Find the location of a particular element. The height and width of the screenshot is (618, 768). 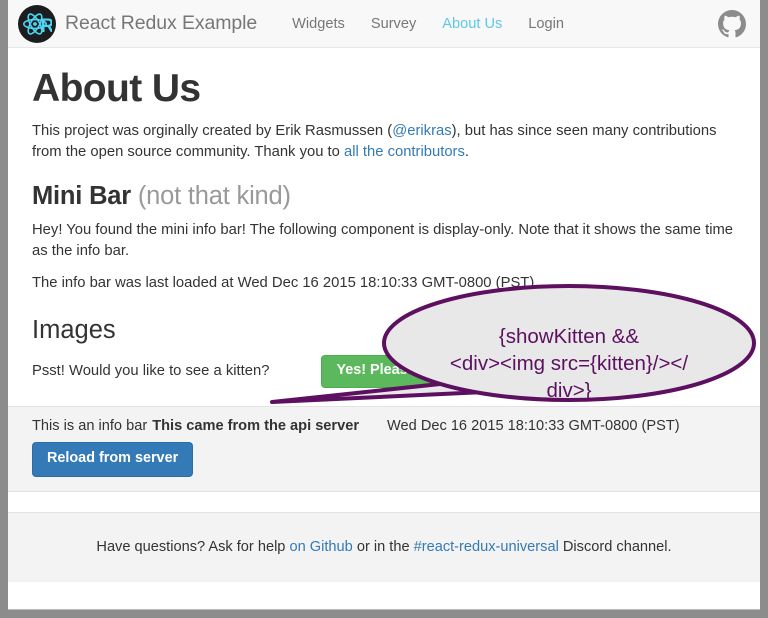

nav-links: Widgets Survey About Us Login is located at coordinates (428, 24).